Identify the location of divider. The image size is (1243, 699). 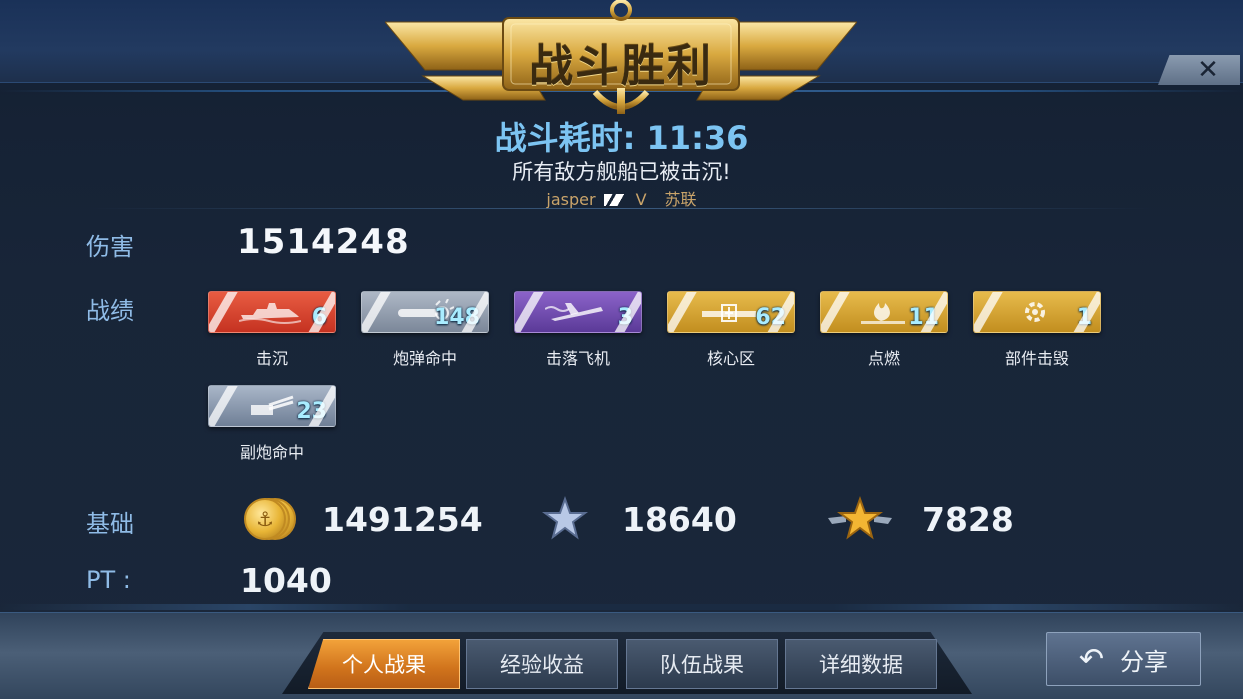
(621, 208).